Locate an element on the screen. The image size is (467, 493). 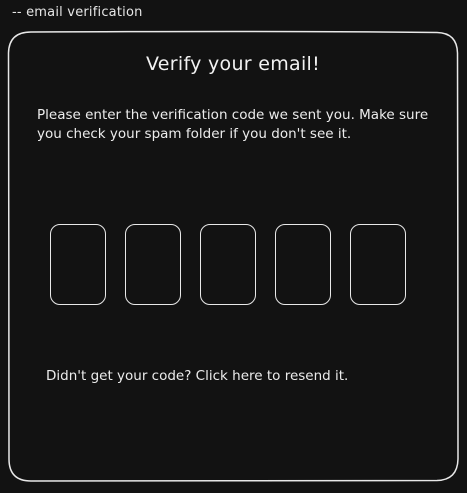
code-input-group is located at coordinates (228, 264).